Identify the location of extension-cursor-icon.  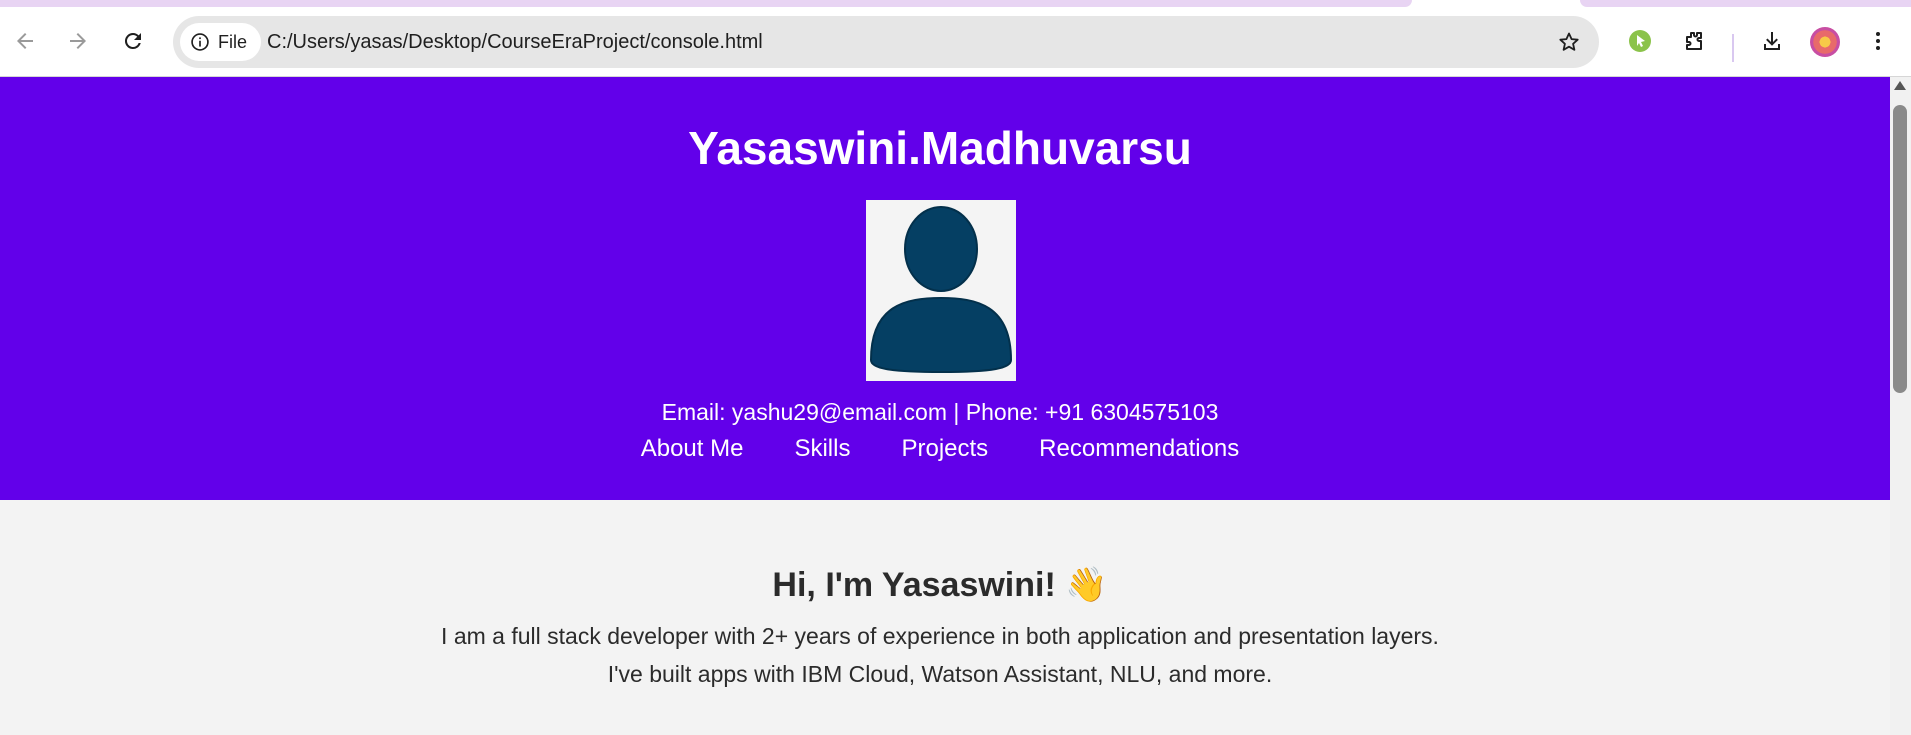
(1640, 41).